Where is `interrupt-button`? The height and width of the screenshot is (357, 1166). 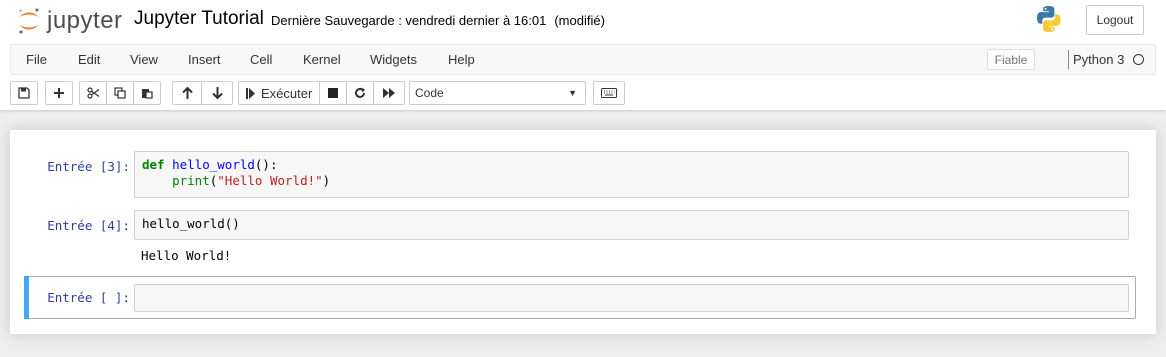 interrupt-button is located at coordinates (333, 93).